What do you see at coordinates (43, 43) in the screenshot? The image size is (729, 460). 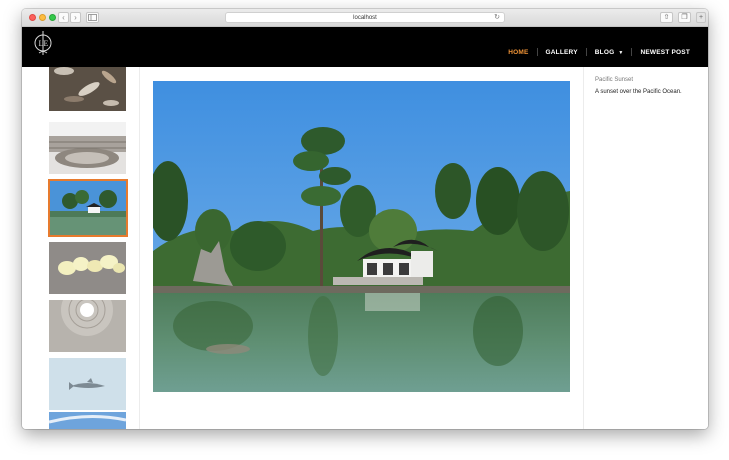 I see `monogram-logo: L E` at bounding box center [43, 43].